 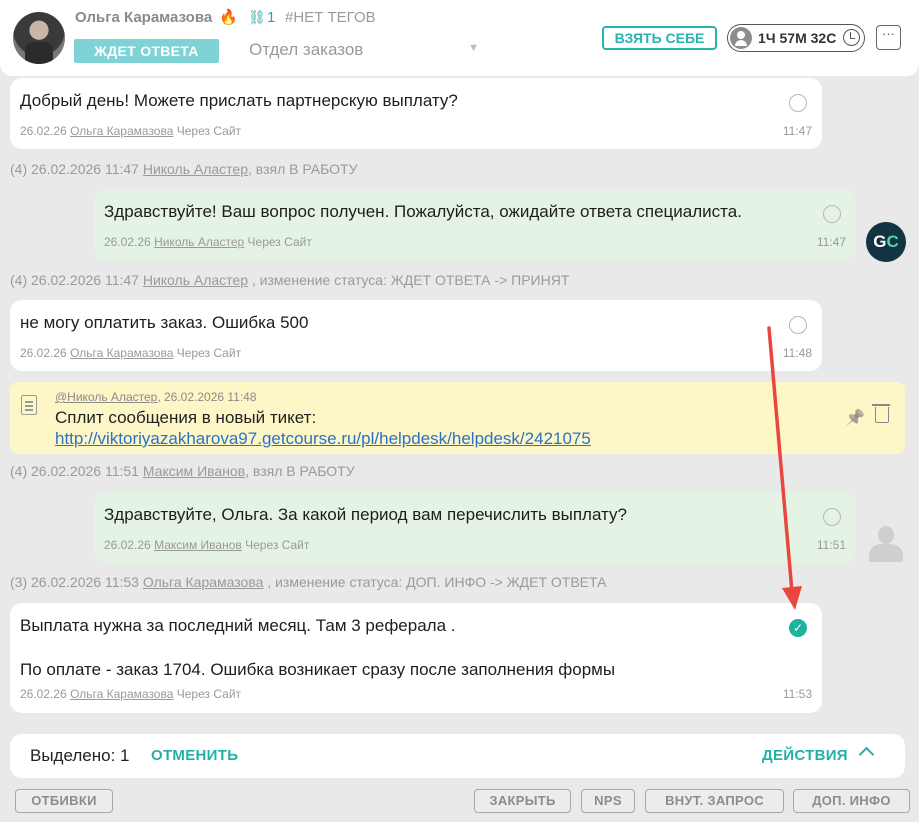 What do you see at coordinates (106, 397) in the screenshot?
I see `note-author-name: @Николь Аластер` at bounding box center [106, 397].